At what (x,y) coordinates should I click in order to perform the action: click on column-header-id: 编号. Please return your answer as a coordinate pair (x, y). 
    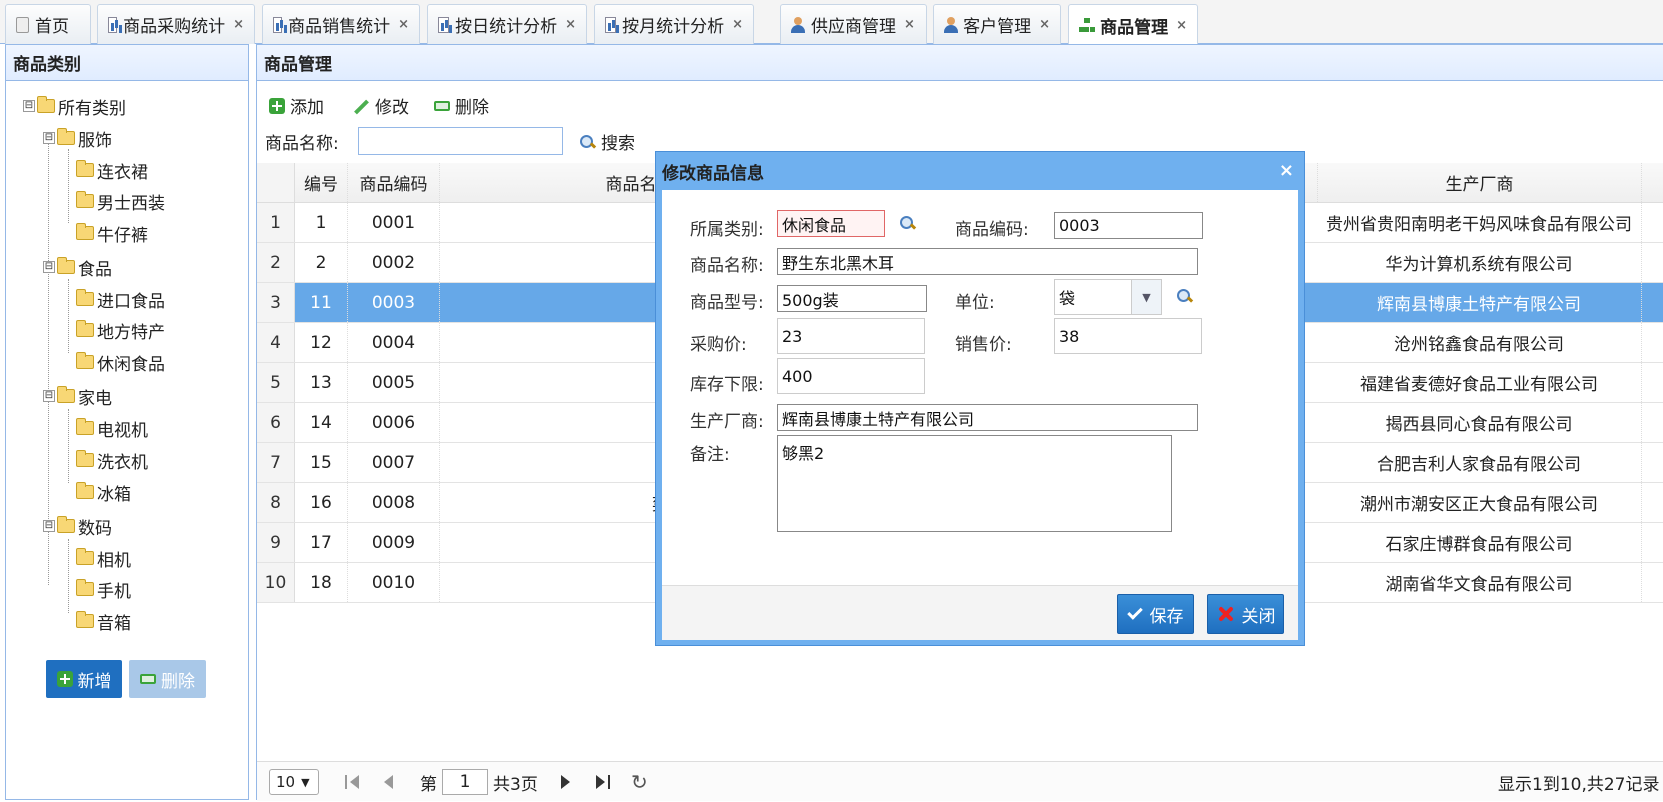
    Looking at the image, I should click on (321, 182).